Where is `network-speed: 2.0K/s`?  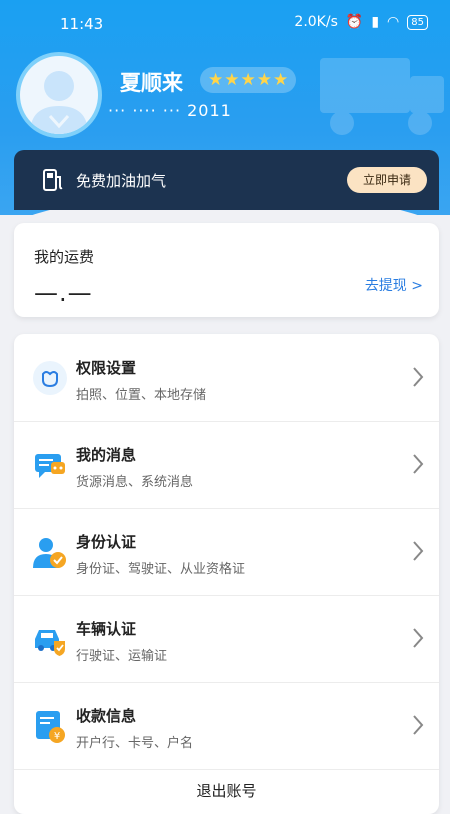
network-speed: 2.0K/s is located at coordinates (316, 22).